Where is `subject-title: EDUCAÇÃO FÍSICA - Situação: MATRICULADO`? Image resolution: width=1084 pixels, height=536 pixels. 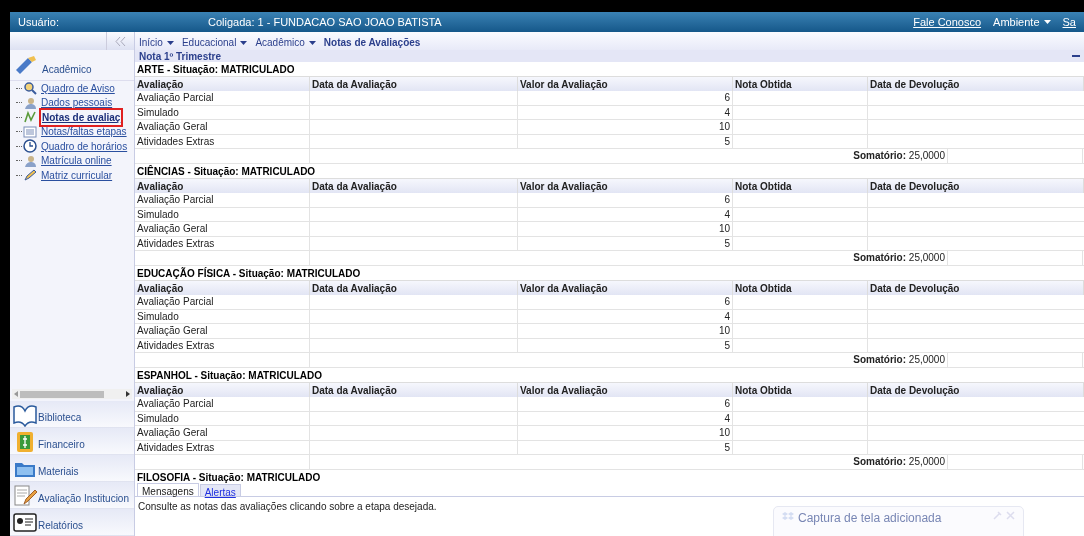
subject-title: EDUCAÇÃO FÍSICA - Situação: MATRICULADO is located at coordinates (249, 273).